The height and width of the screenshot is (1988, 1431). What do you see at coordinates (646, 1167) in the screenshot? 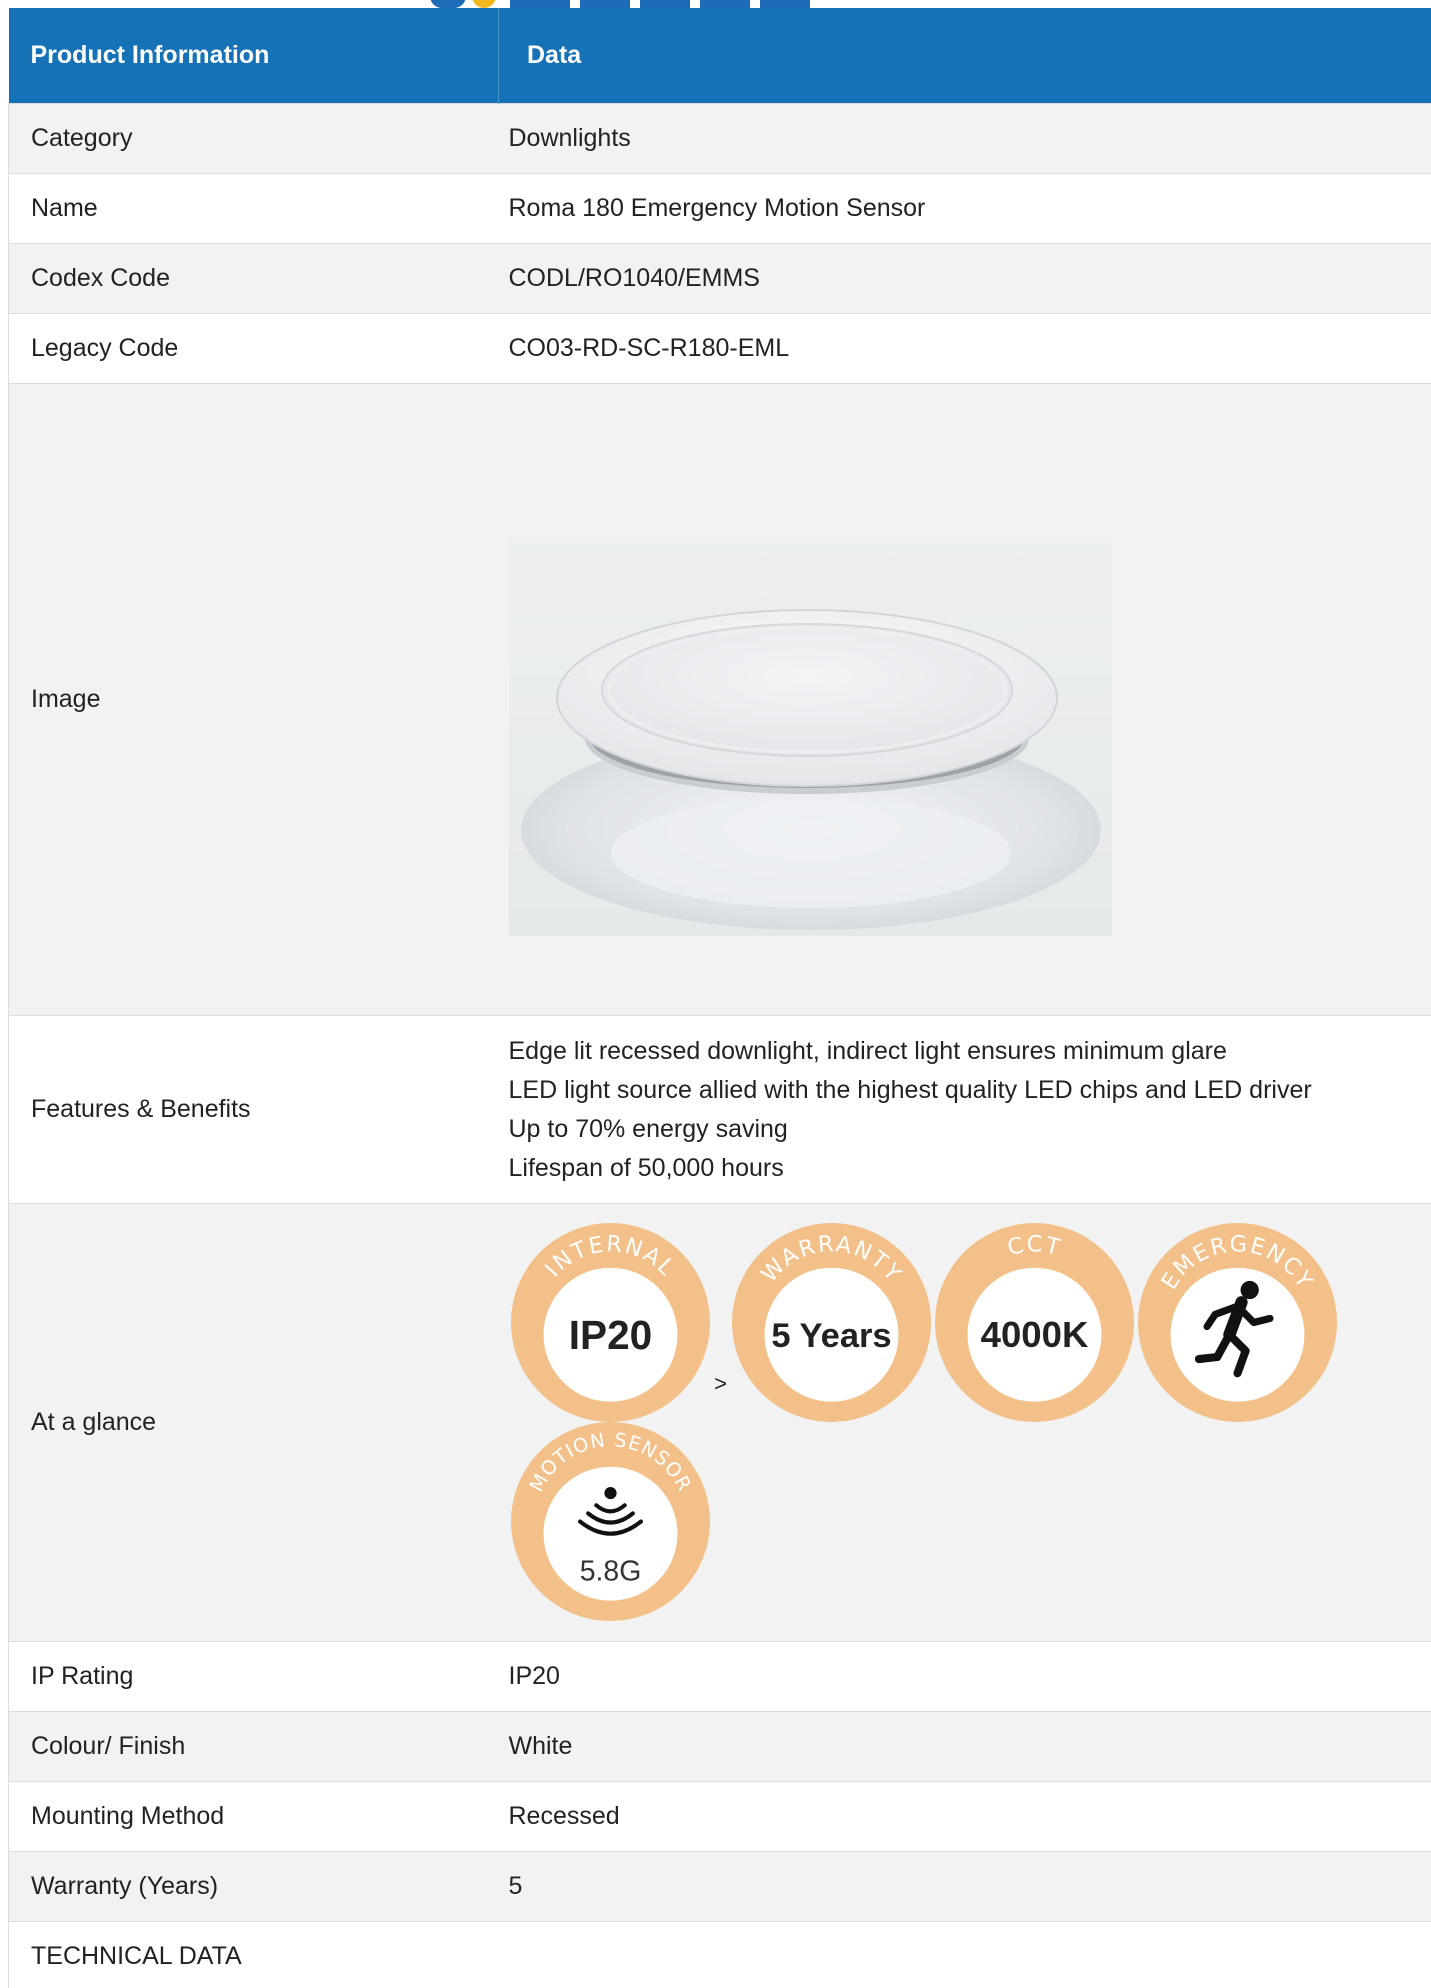
I see `feature-line: Lifespan of 50,000 hours` at bounding box center [646, 1167].